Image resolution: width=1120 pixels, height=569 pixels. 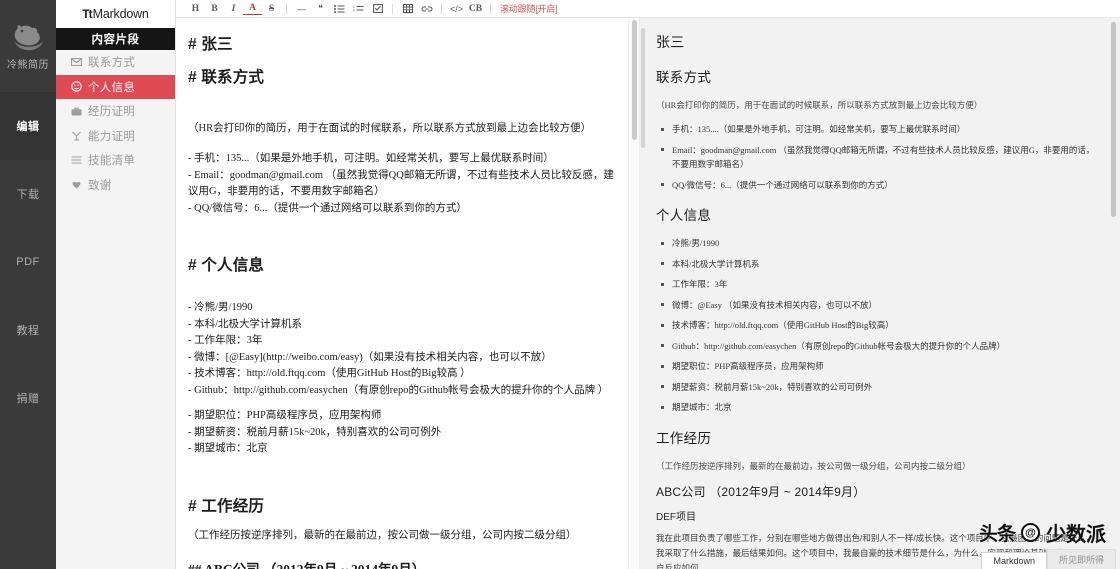 I want to click on sidebar-item-experience: 经历证明, so click(x=115, y=111).